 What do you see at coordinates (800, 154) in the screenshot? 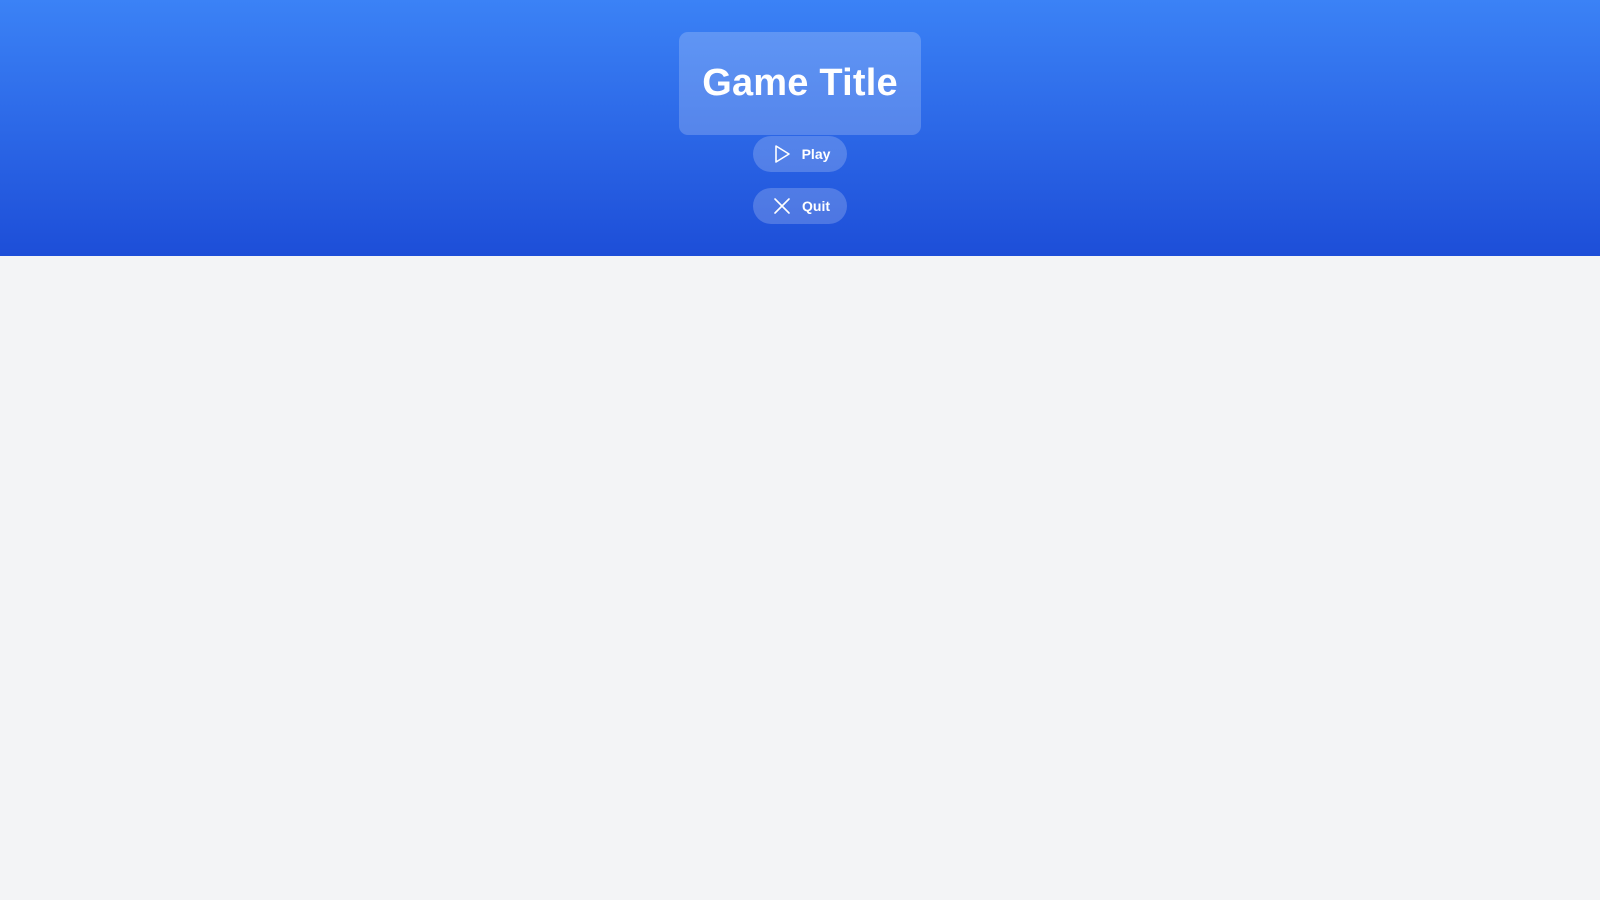
I see `play-button: Play` at bounding box center [800, 154].